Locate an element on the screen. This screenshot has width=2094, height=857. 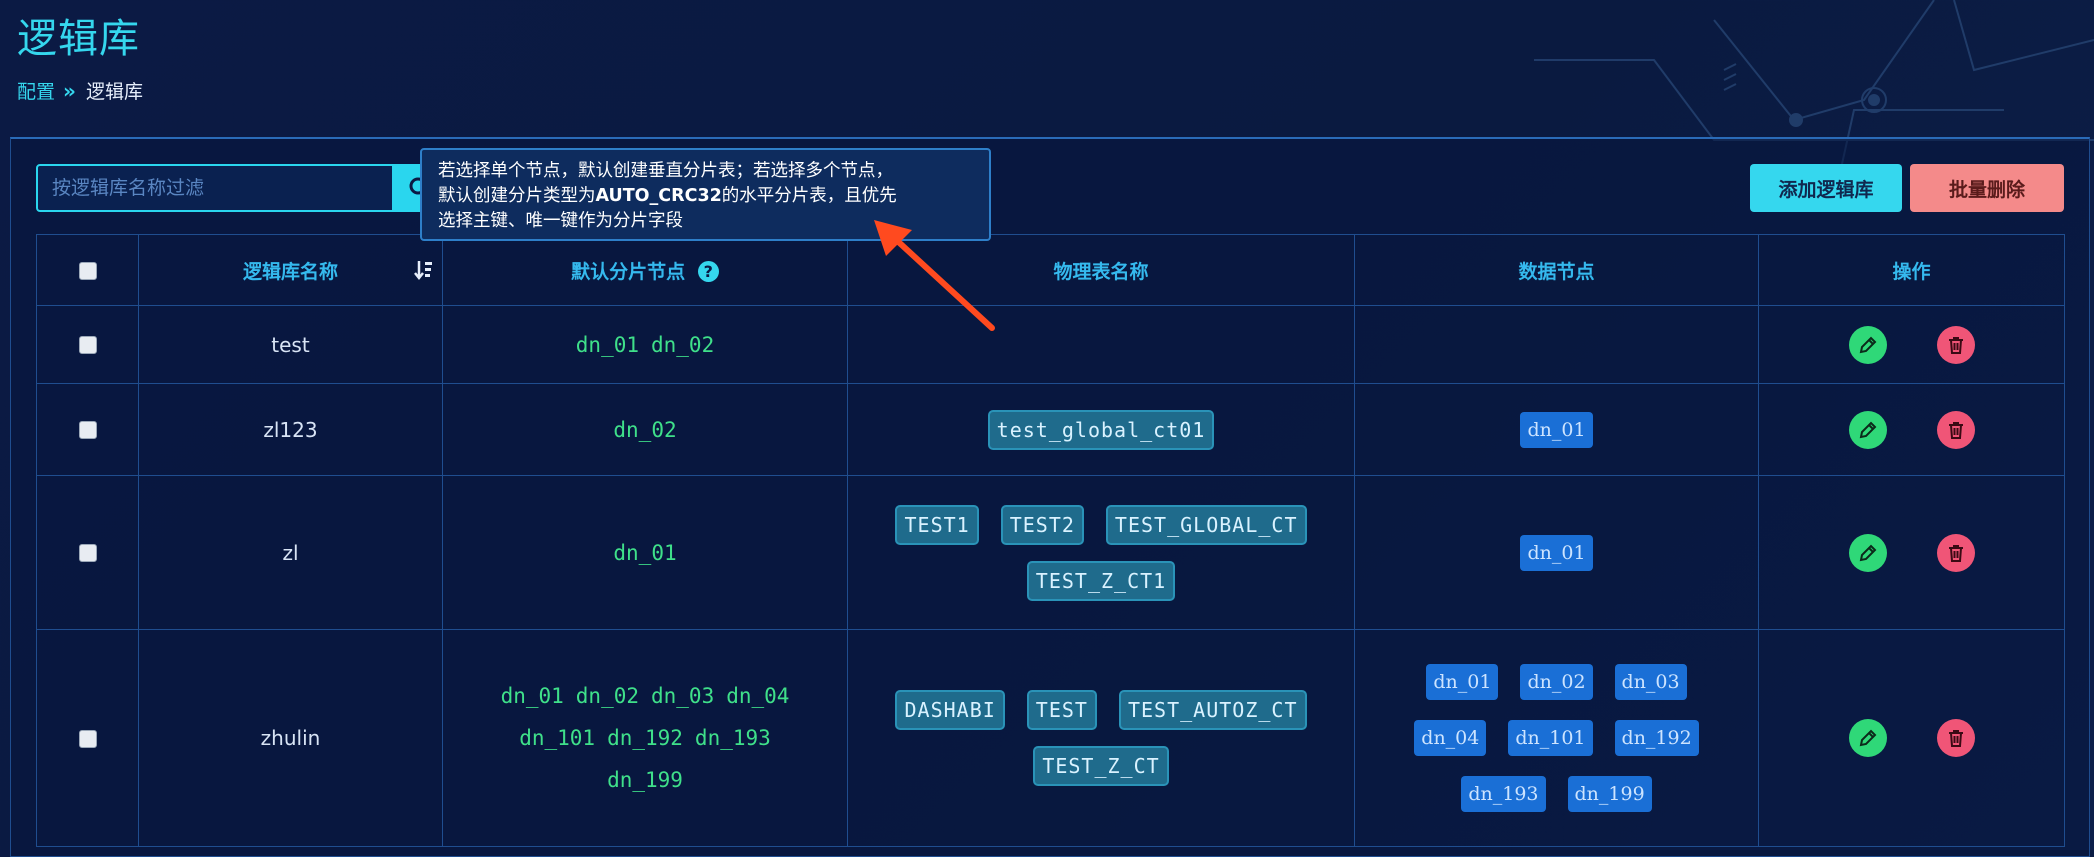
physical-tables-cell: test_global_ct01 is located at coordinates (1101, 429).